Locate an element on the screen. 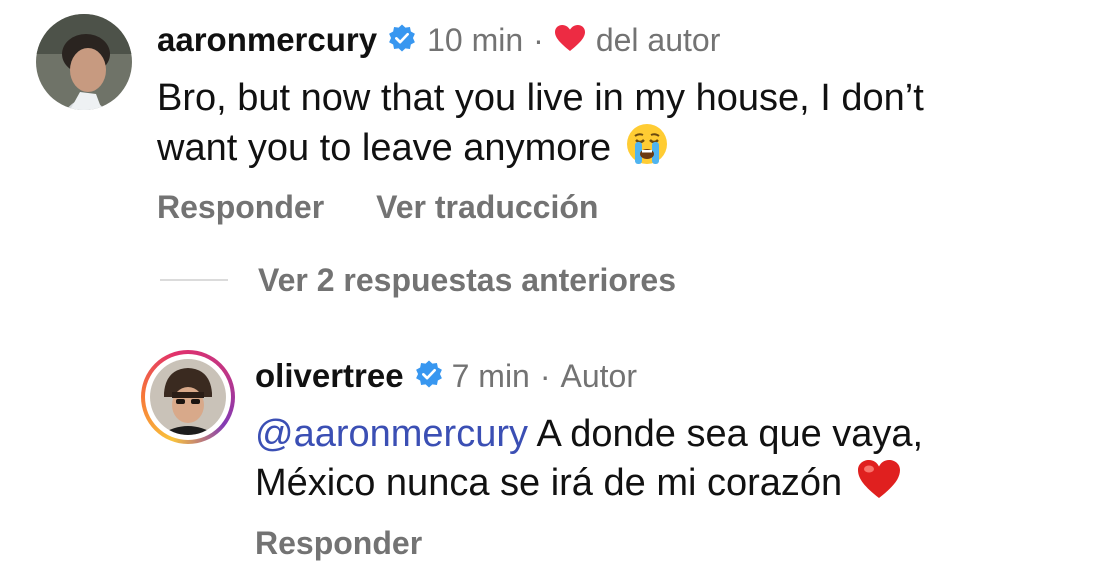  reply-header: olivertree 7 min · Autor is located at coordinates (446, 376).